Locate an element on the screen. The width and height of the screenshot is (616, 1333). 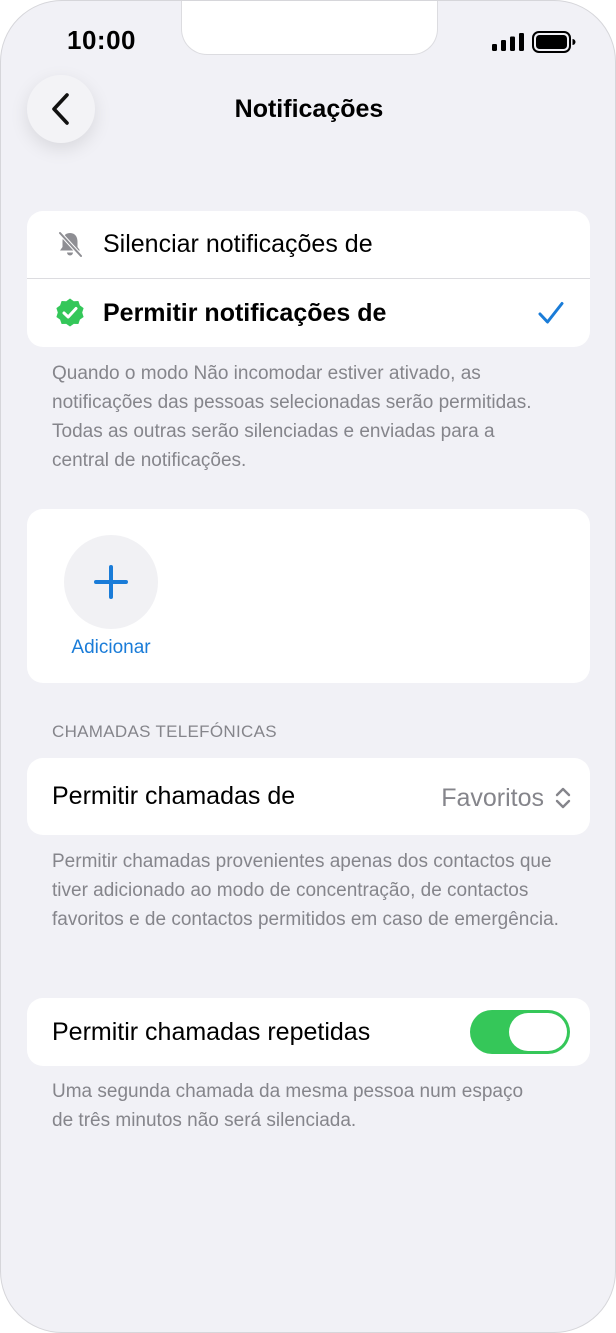
battery-icon is located at coordinates (554, 42).